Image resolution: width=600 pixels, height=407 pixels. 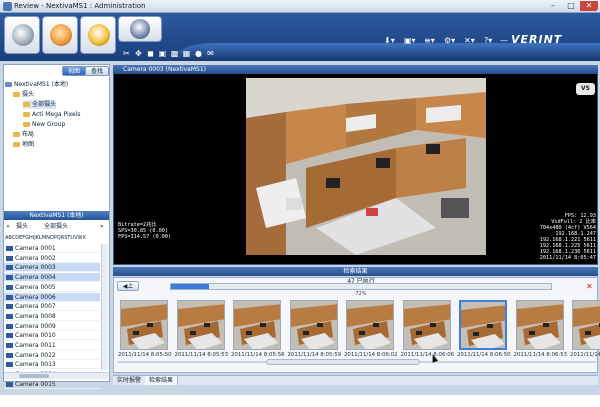 What do you see at coordinates (23, 94) in the screenshot?
I see `tree-item-cameras: 摄头` at bounding box center [23, 94].